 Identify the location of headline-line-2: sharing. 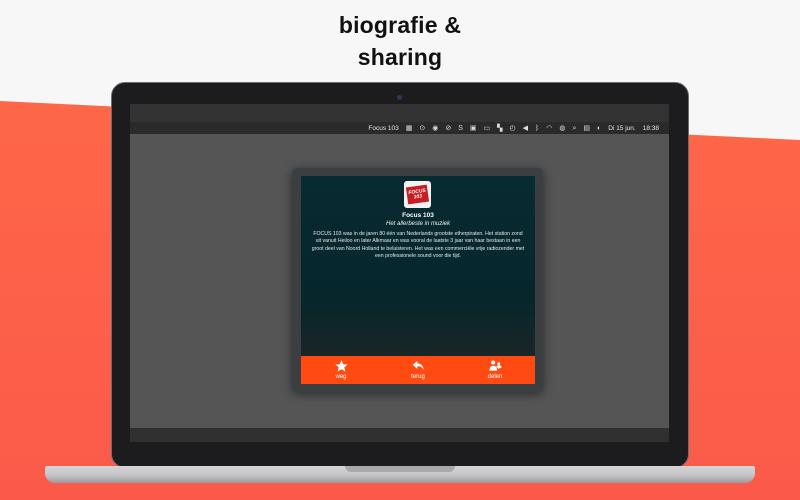
(400, 57).